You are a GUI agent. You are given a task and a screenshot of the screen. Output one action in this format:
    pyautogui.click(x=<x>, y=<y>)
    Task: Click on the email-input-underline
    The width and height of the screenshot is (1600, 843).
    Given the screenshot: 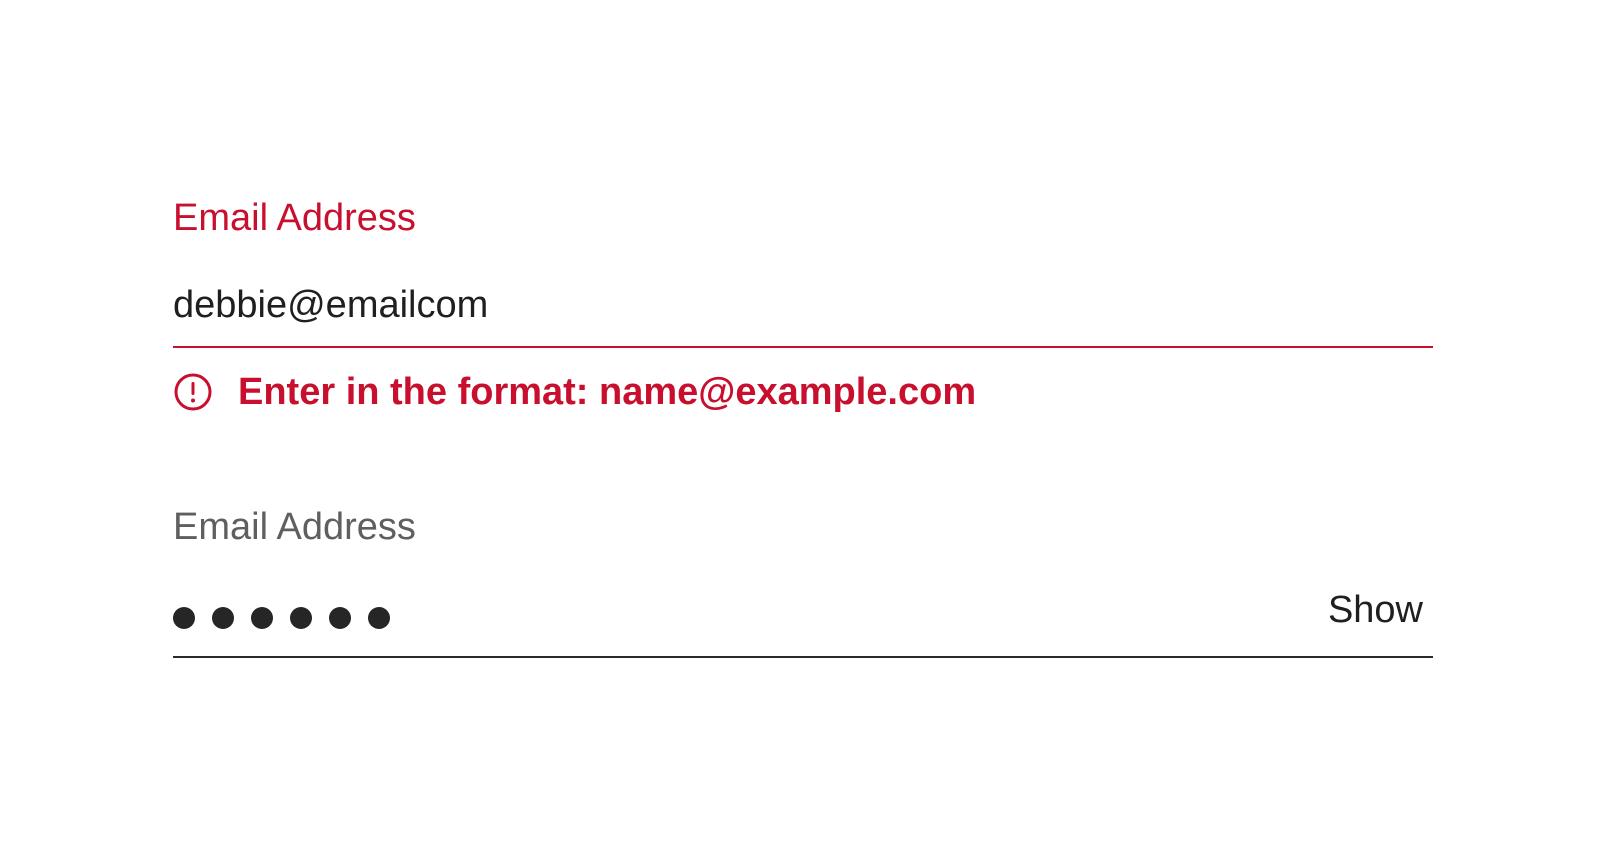 What is the action you would take?
    pyautogui.click(x=803, y=347)
    